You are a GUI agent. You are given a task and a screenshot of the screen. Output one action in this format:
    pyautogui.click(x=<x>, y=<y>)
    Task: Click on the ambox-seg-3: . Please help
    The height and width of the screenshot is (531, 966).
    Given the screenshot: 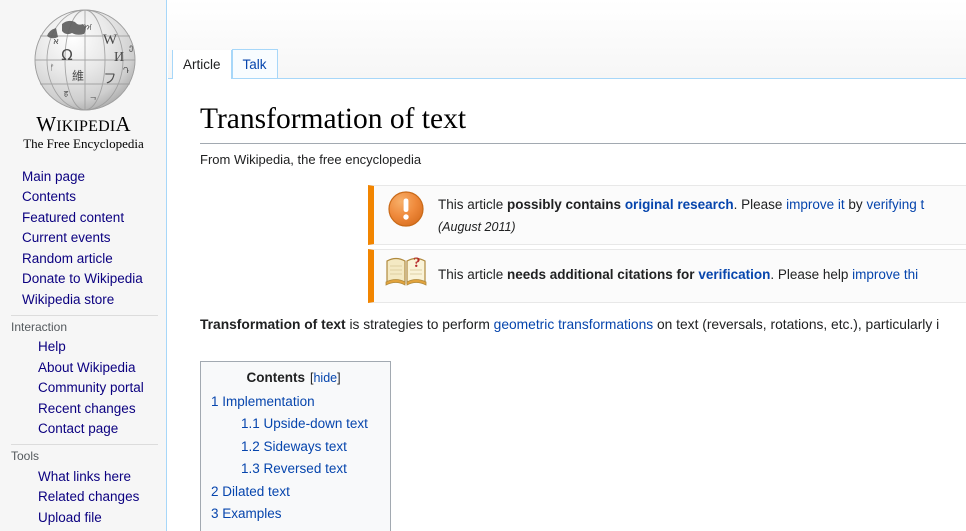 What is the action you would take?
    pyautogui.click(x=811, y=274)
    